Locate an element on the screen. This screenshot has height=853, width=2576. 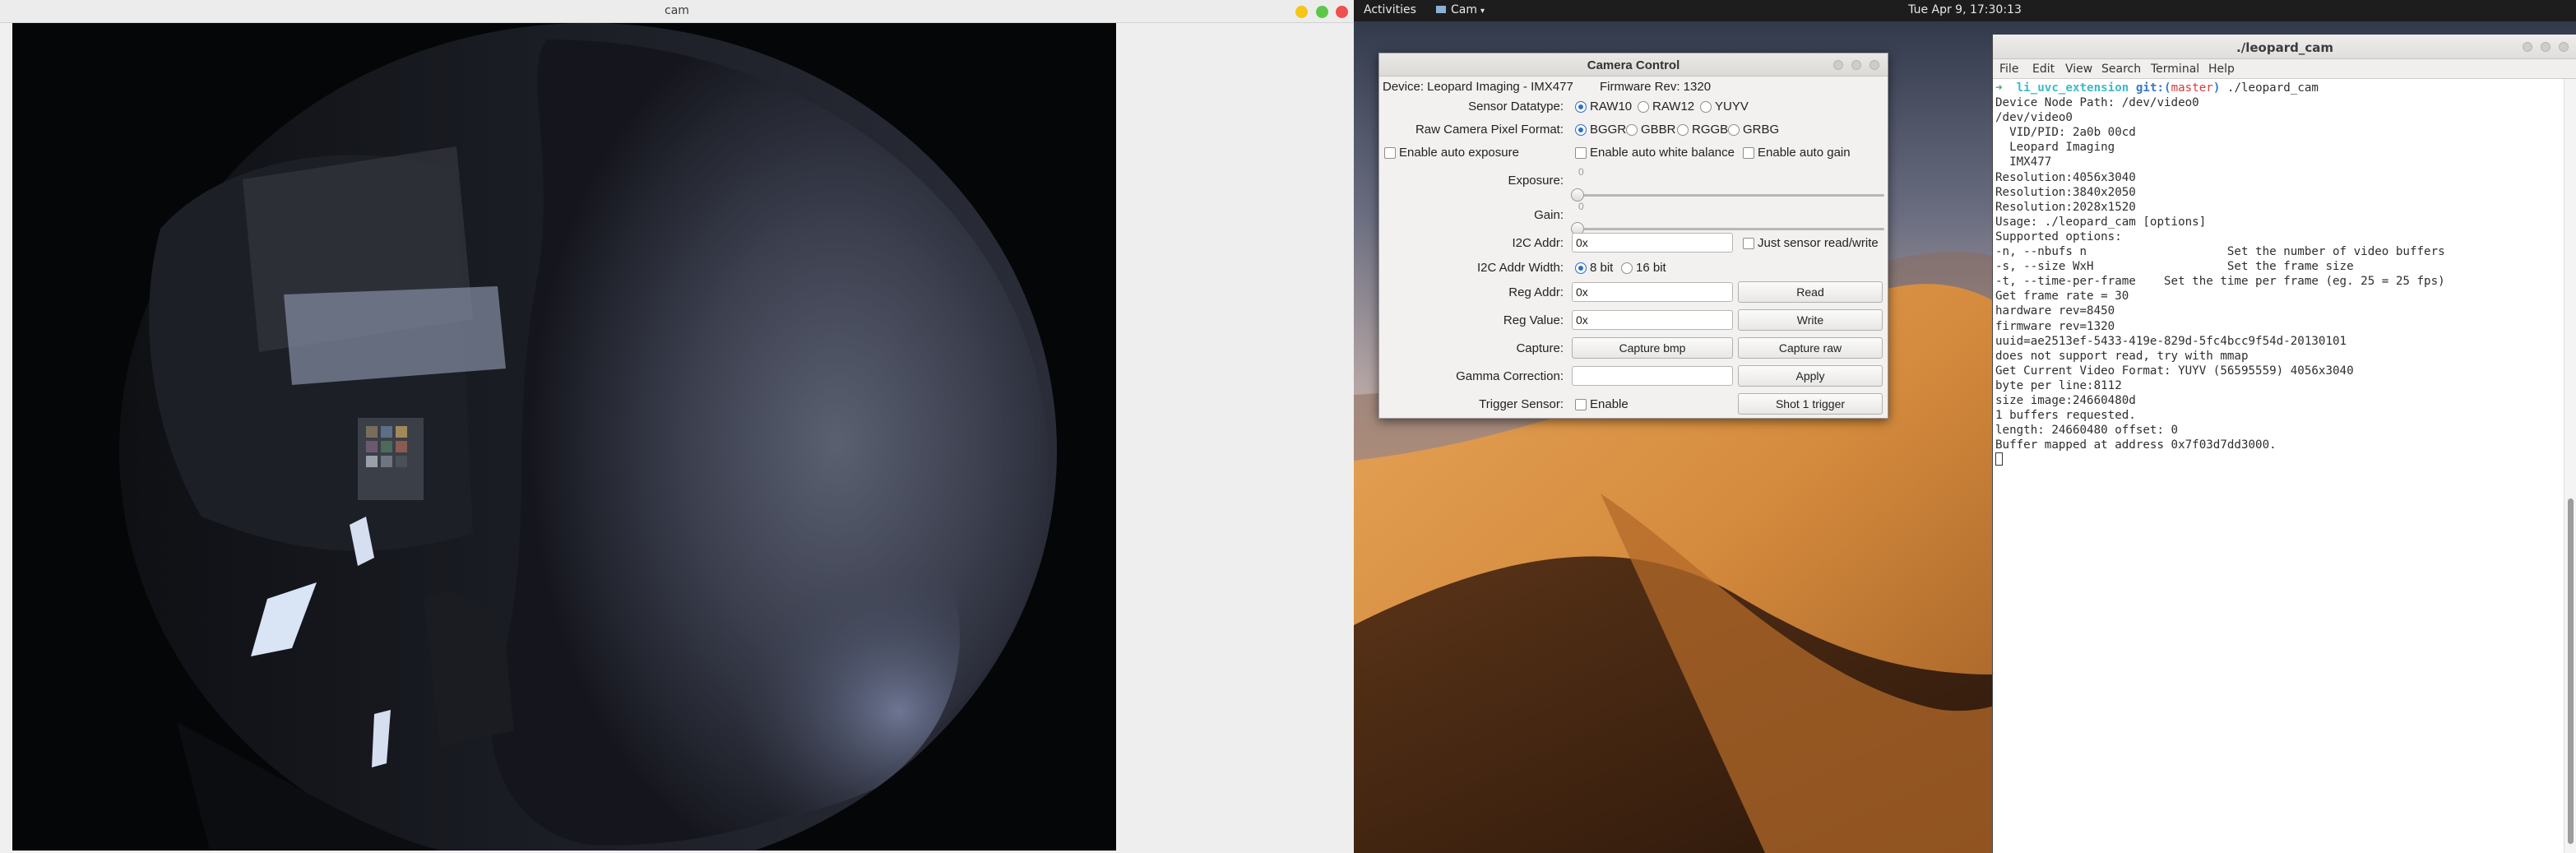
i2c-addr-label: I2C Addr: is located at coordinates (1538, 243).